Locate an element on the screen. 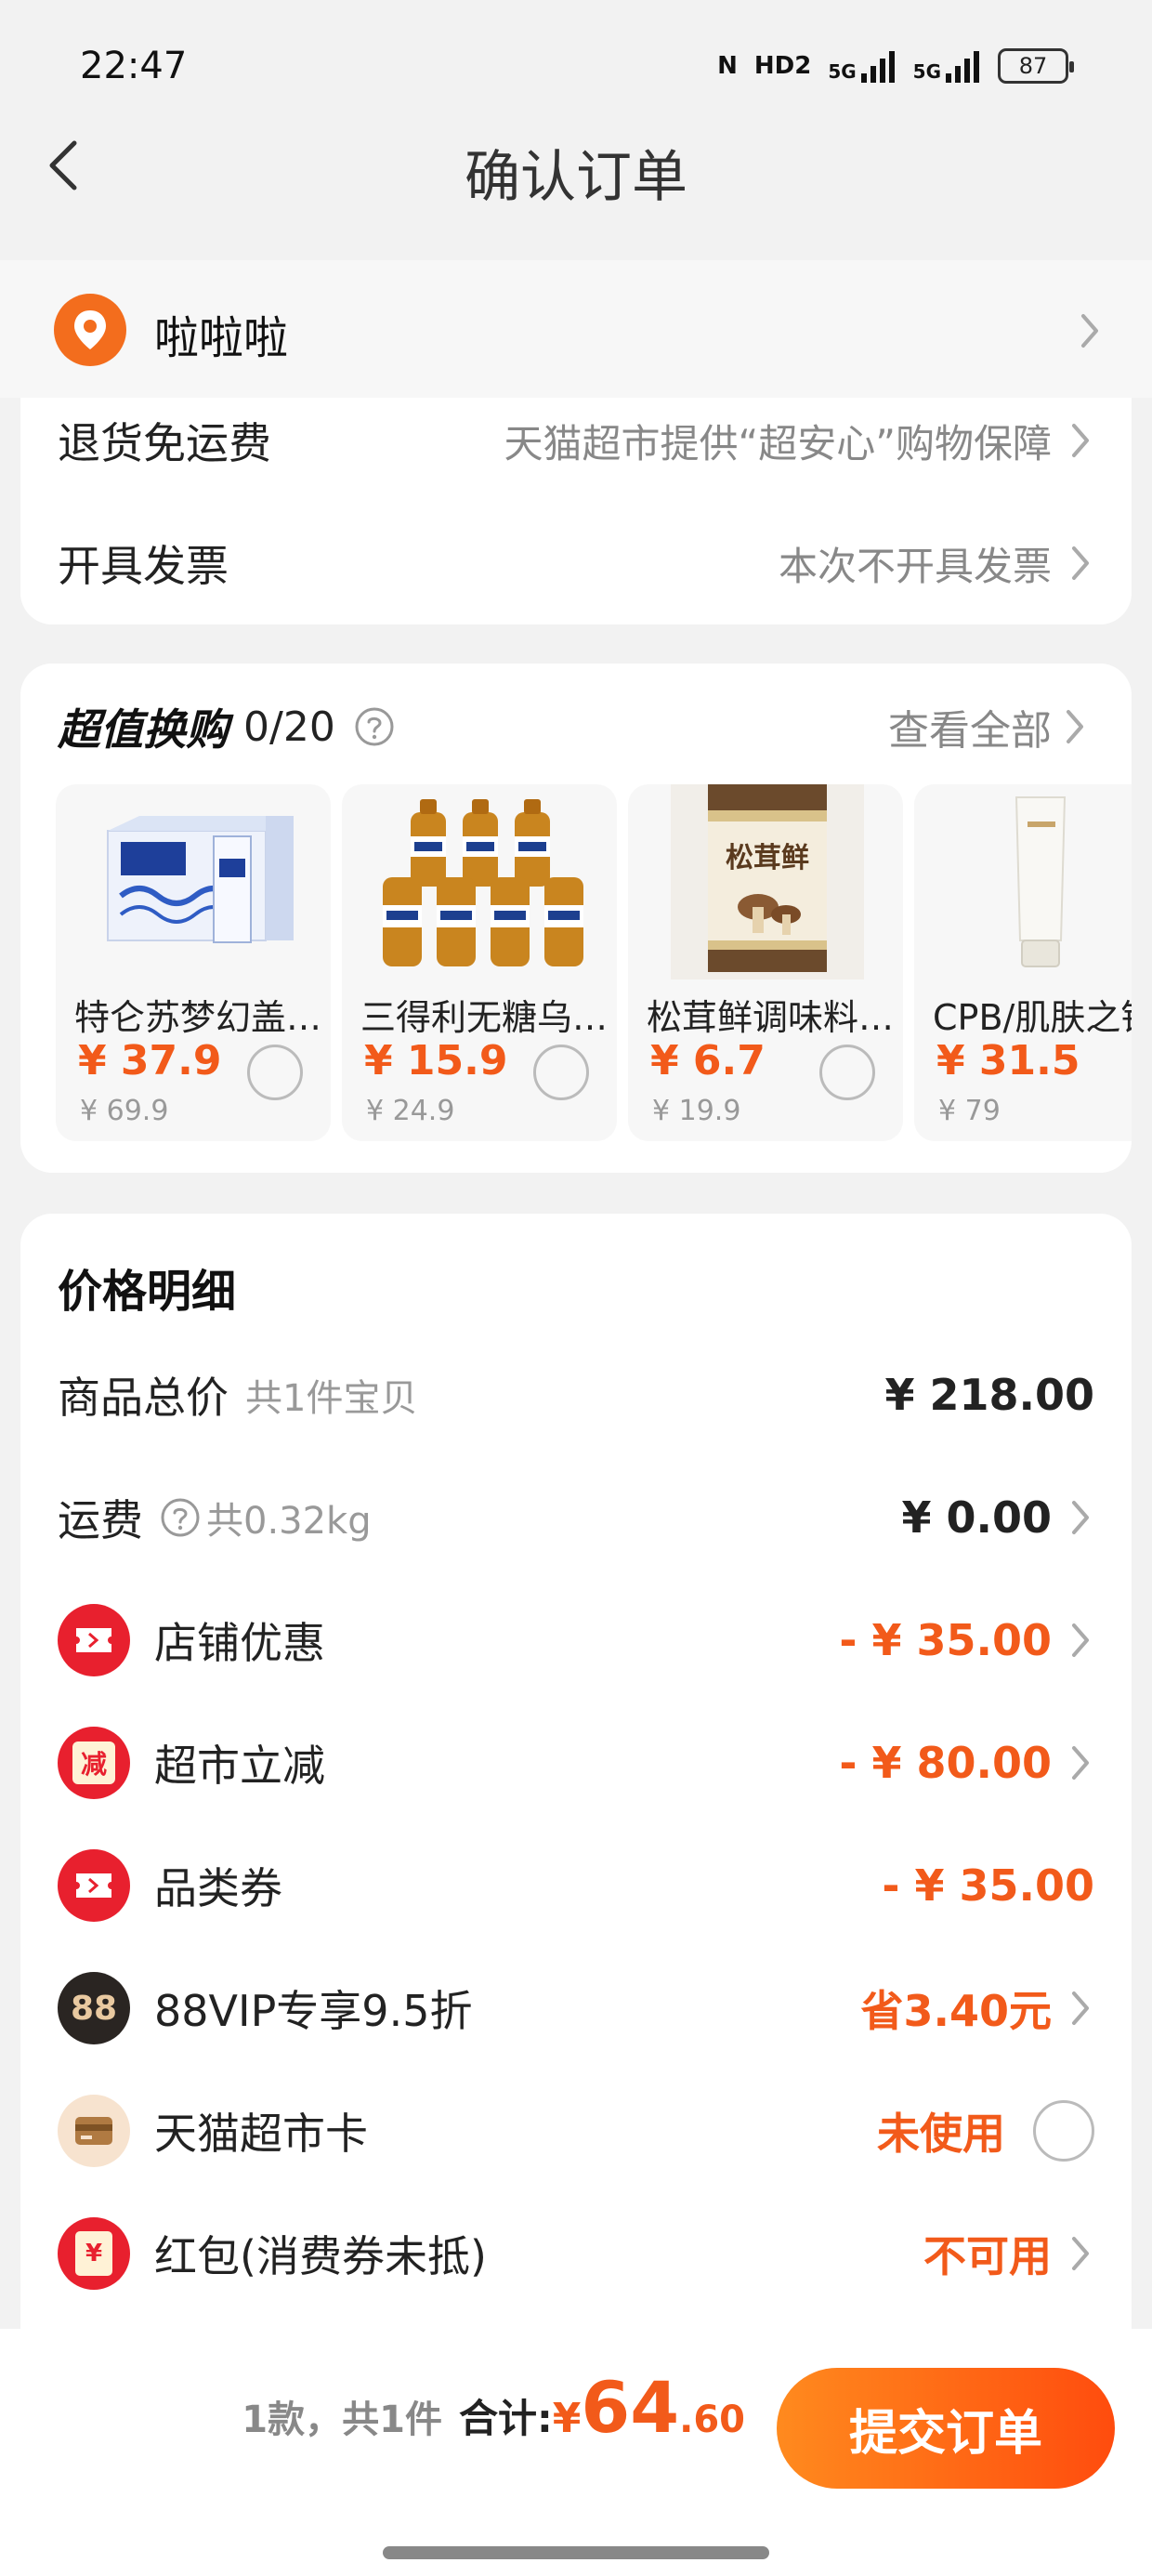 Image resolution: width=1152 pixels, height=2576 pixels. milk-box-image is located at coordinates (200, 879).